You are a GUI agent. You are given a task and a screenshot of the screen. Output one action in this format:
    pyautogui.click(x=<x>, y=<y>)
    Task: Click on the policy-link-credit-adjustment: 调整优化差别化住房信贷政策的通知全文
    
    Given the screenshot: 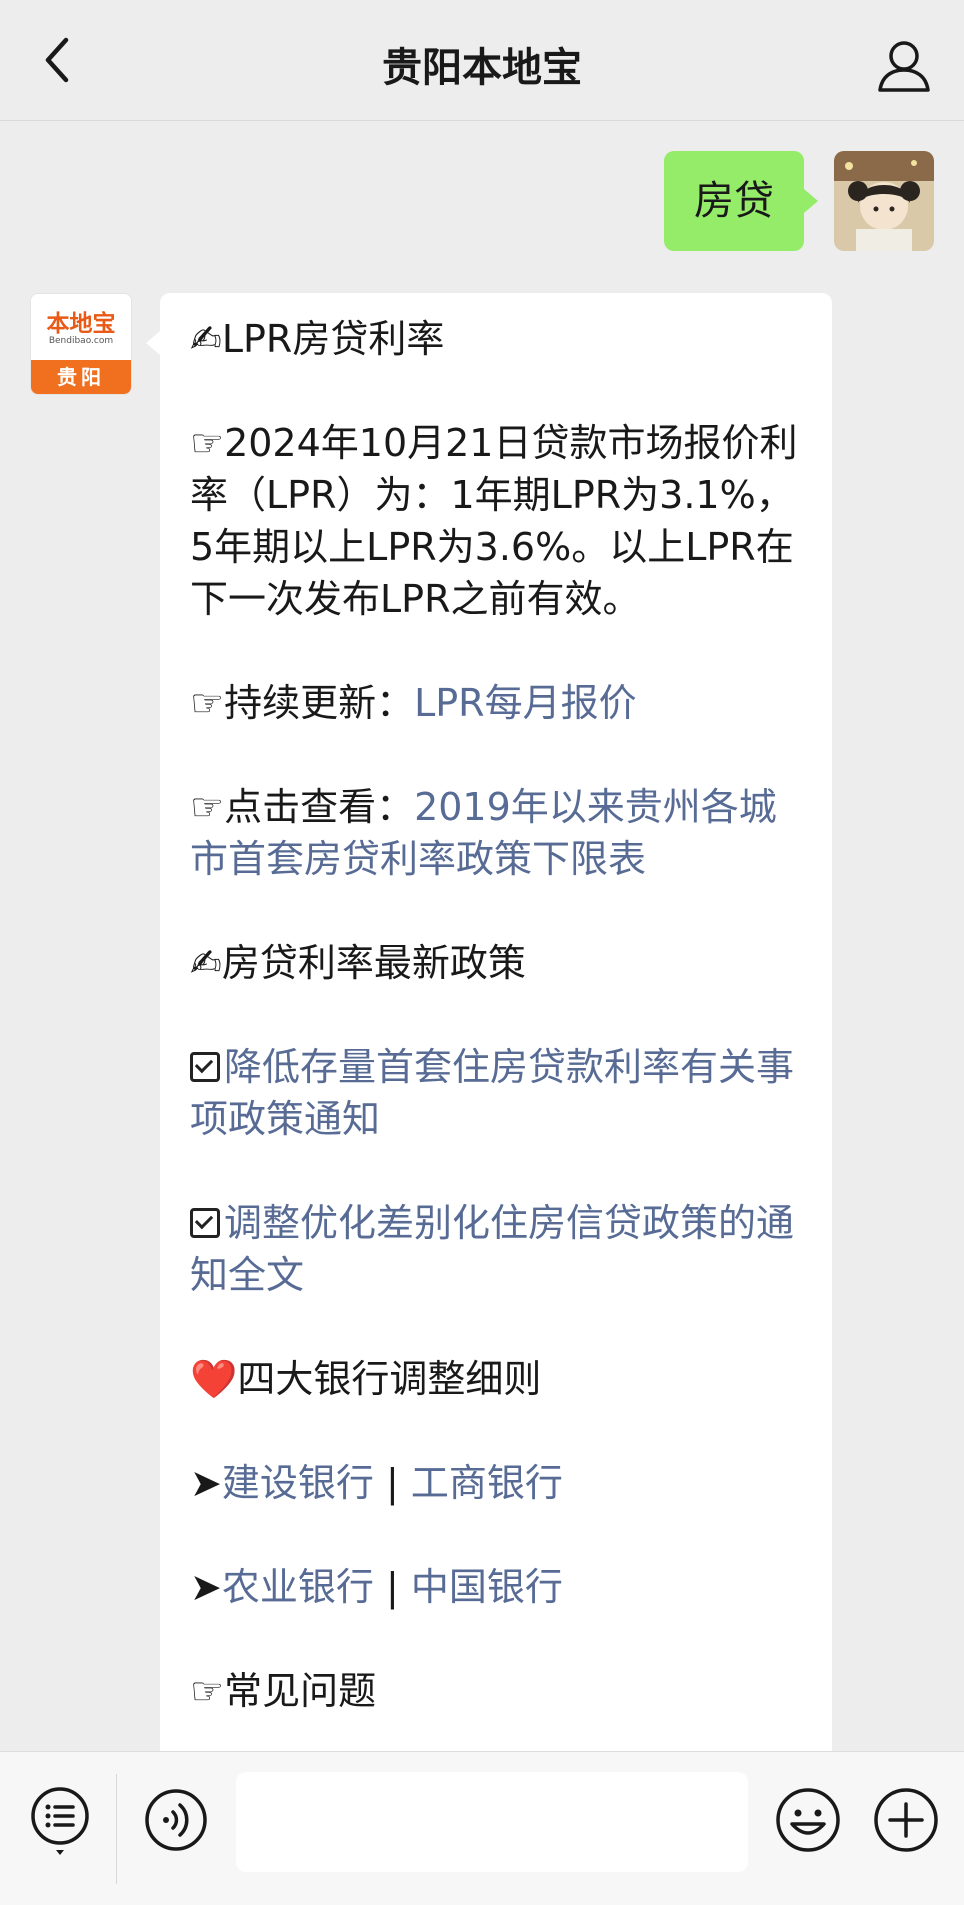 What is the action you would take?
    pyautogui.click(x=492, y=1249)
    